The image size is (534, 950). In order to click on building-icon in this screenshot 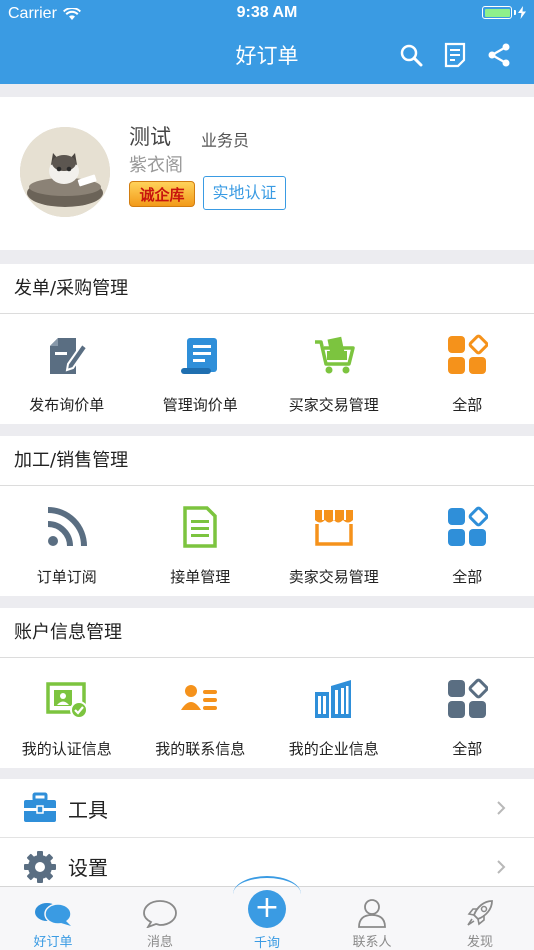, I will do `click(334, 699)`.